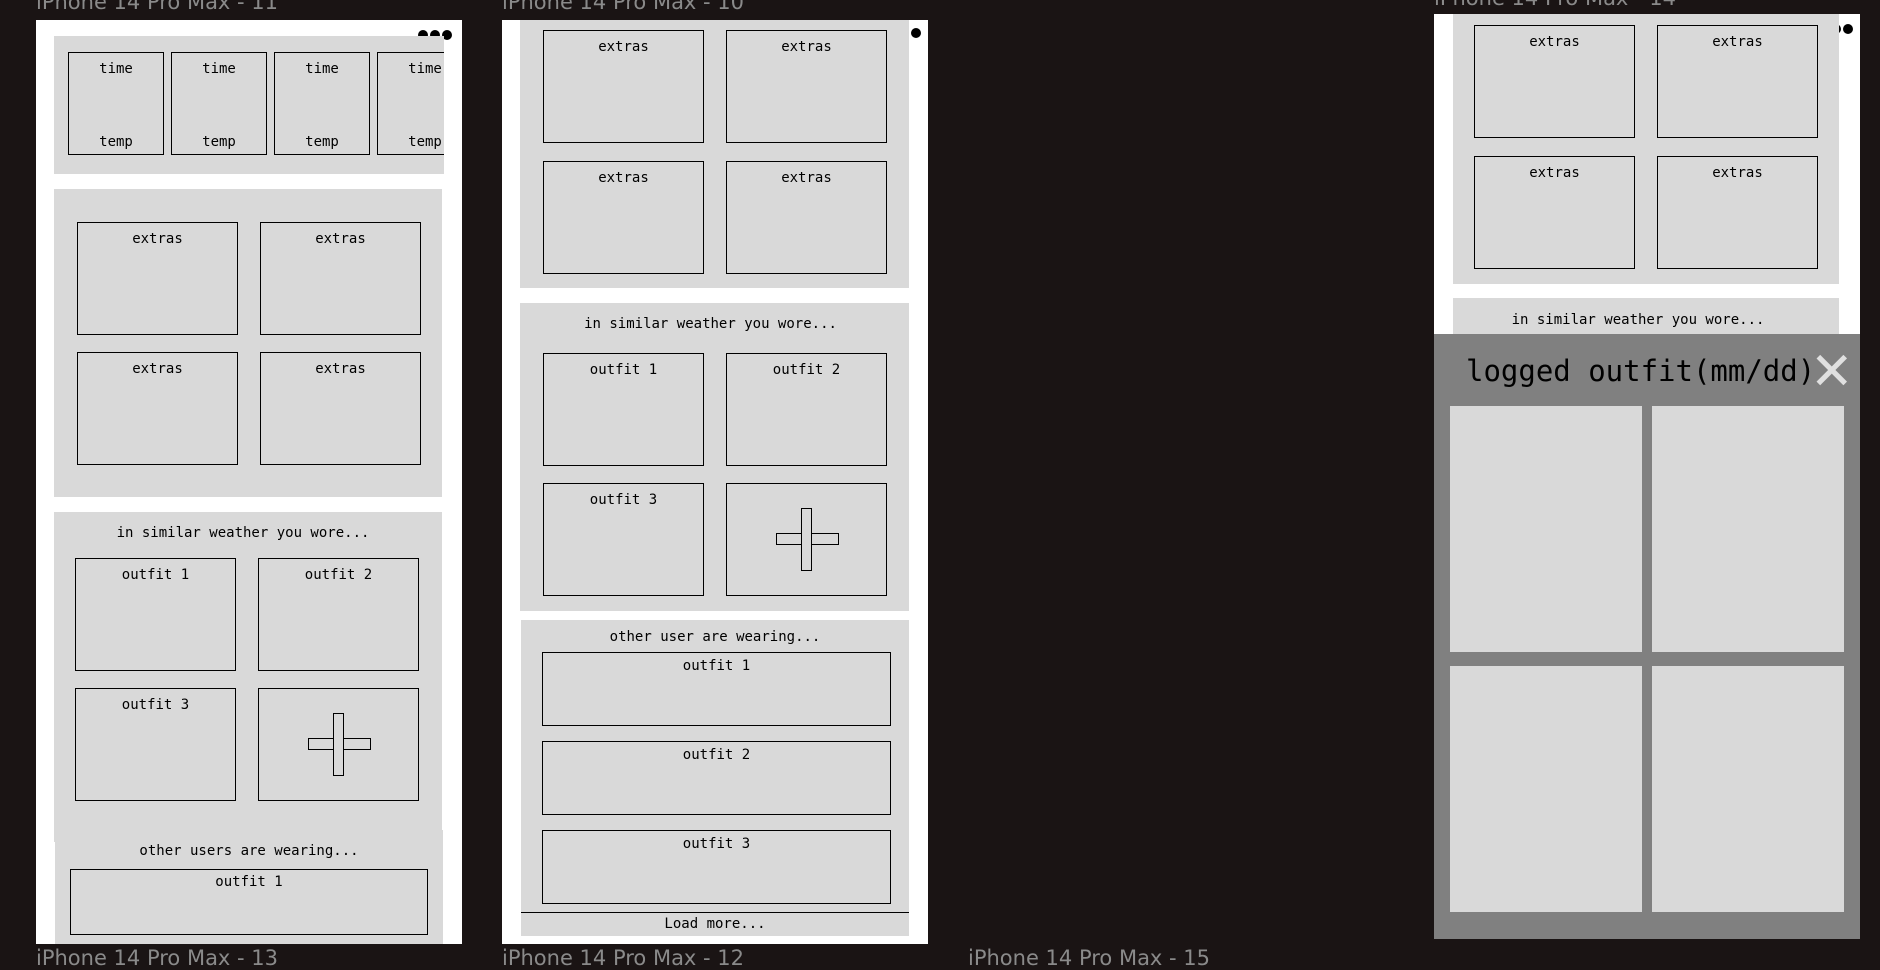 The height and width of the screenshot is (970, 1880). What do you see at coordinates (1089, 958) in the screenshot?
I see `frame-label-p15: iPhone 14 Pro Max - 15` at bounding box center [1089, 958].